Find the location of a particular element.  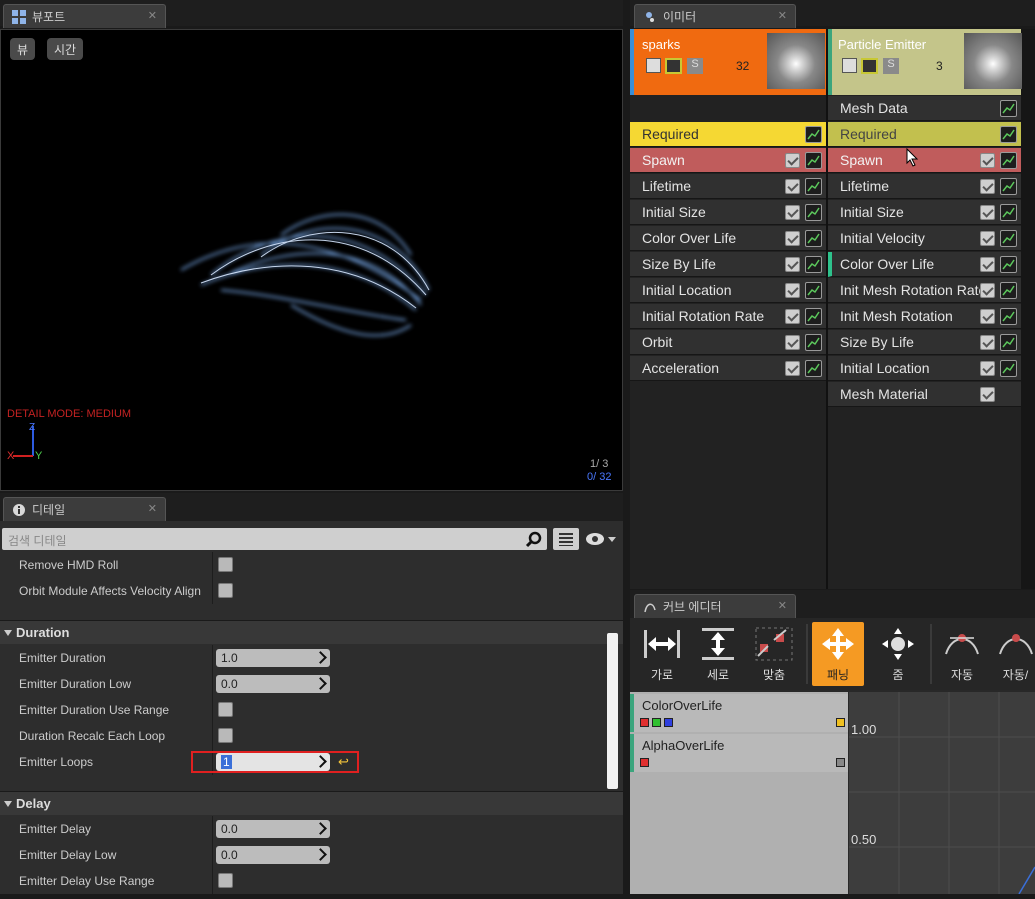

track-alpha-over-life: AlphaOverLife is located at coordinates (739, 753).